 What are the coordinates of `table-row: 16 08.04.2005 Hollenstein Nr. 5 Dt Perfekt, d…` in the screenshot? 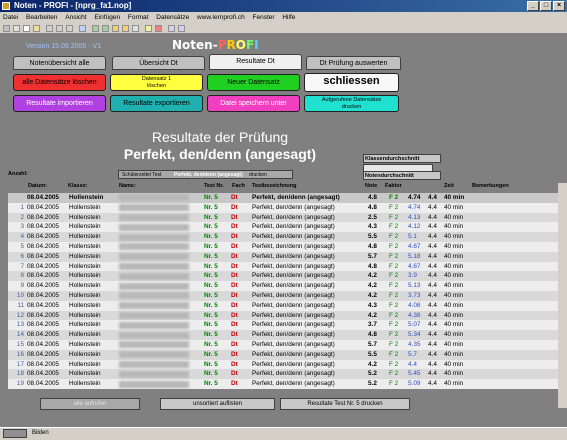 It's located at (284, 354).